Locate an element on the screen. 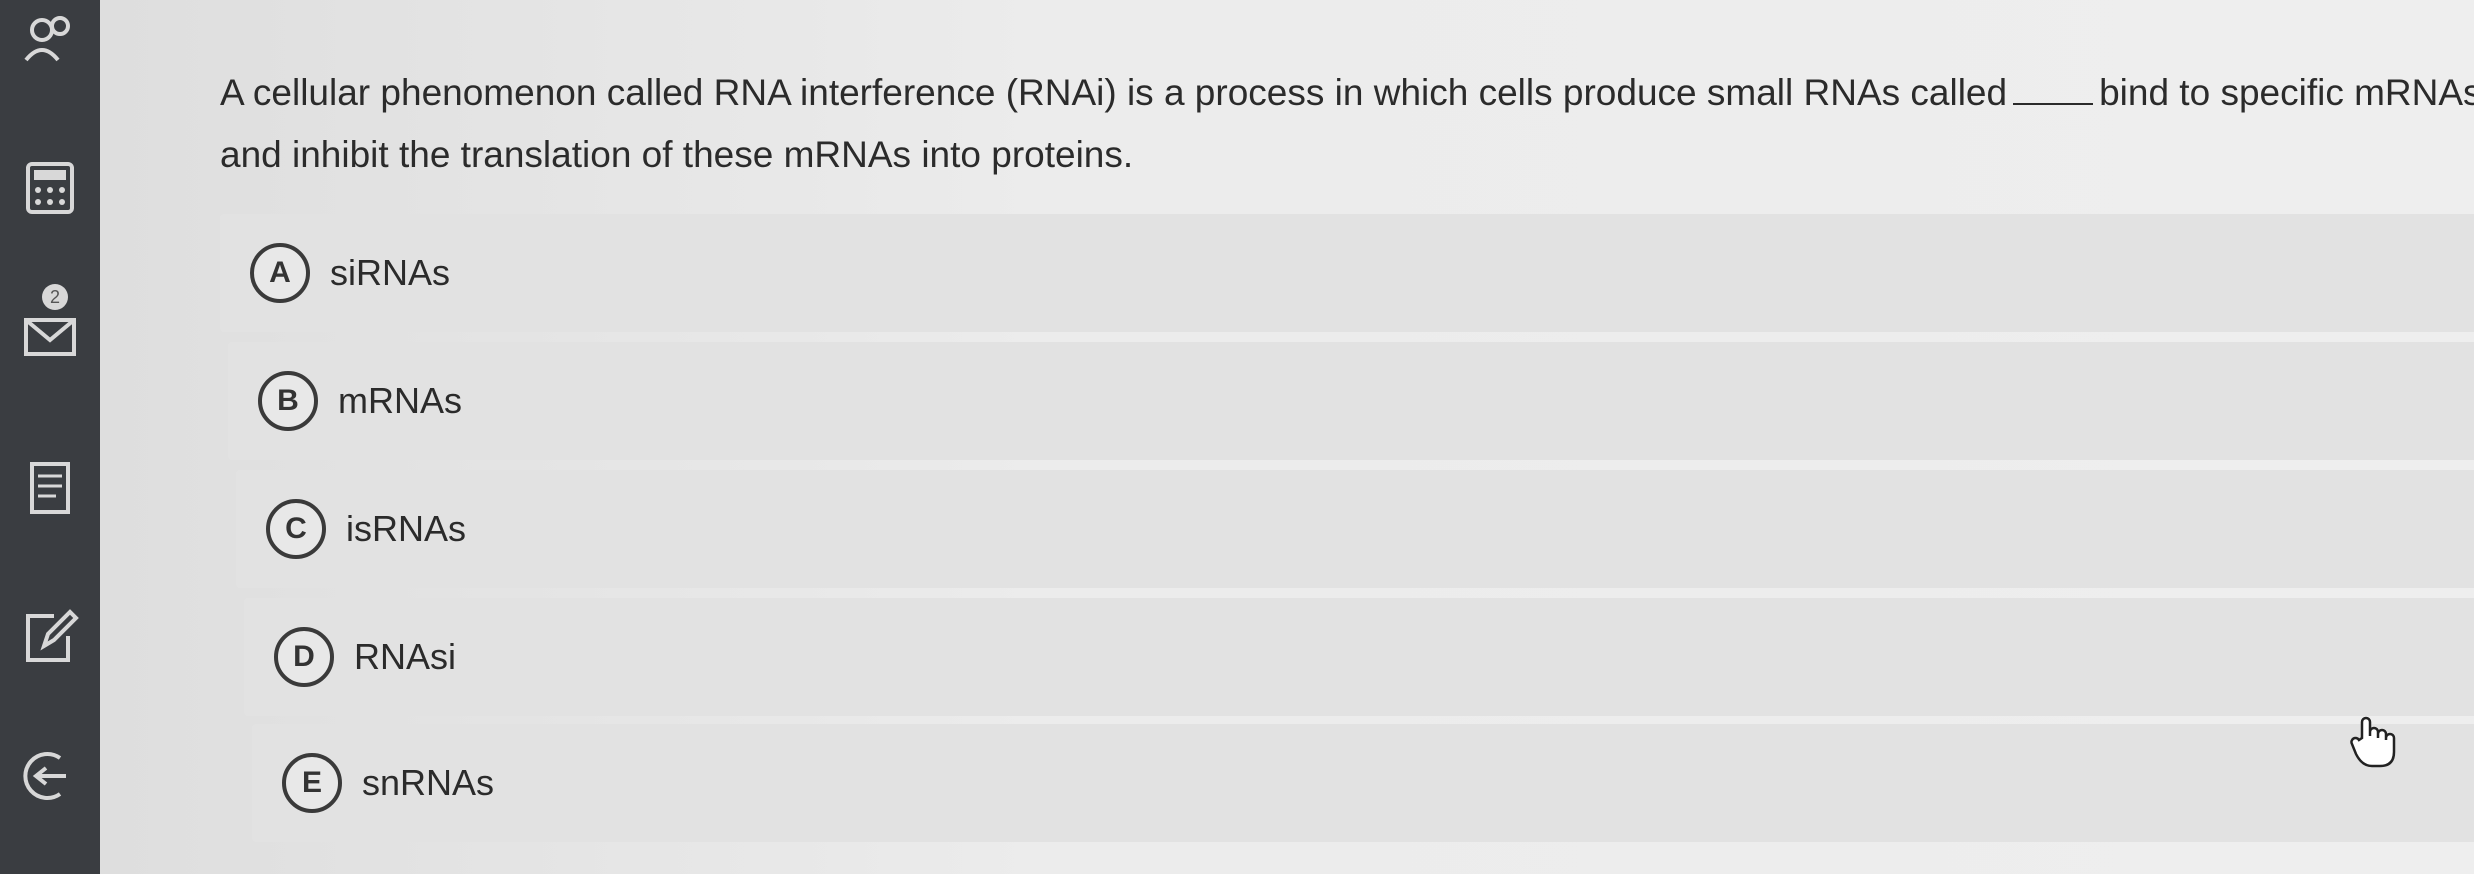  option-label: isRNAs is located at coordinates (406, 528).